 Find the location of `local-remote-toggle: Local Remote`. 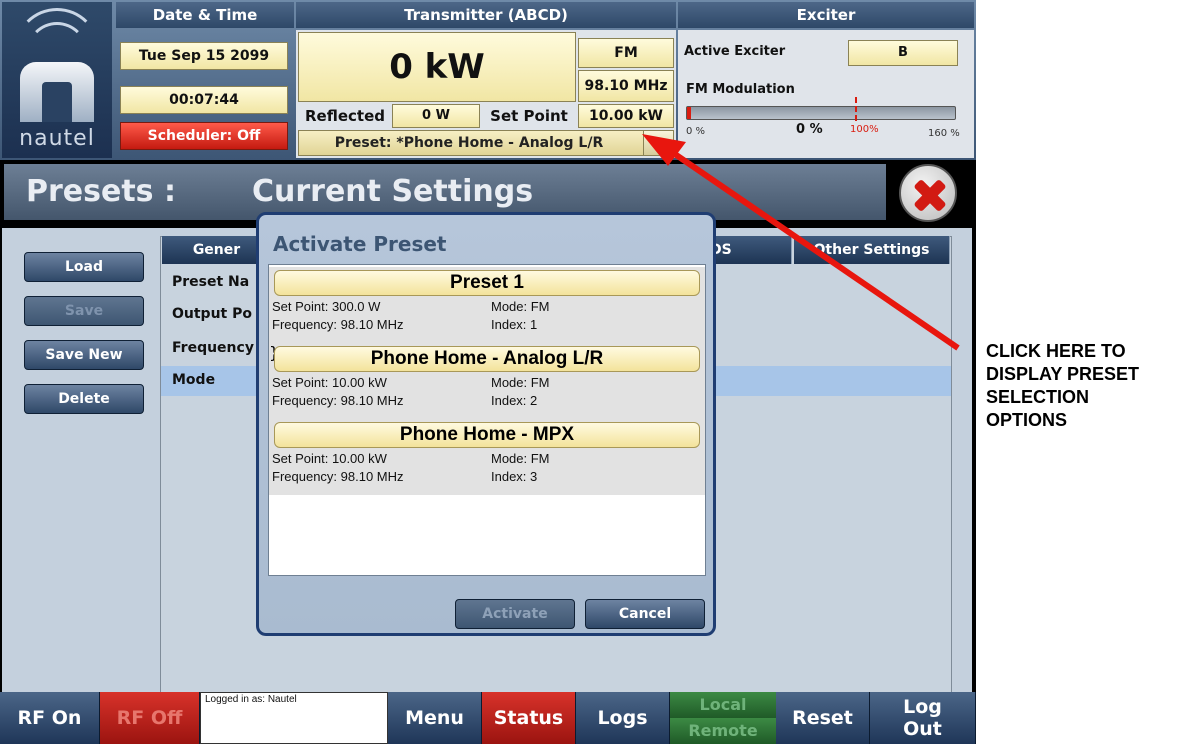

local-remote-toggle: Local Remote is located at coordinates (723, 718).